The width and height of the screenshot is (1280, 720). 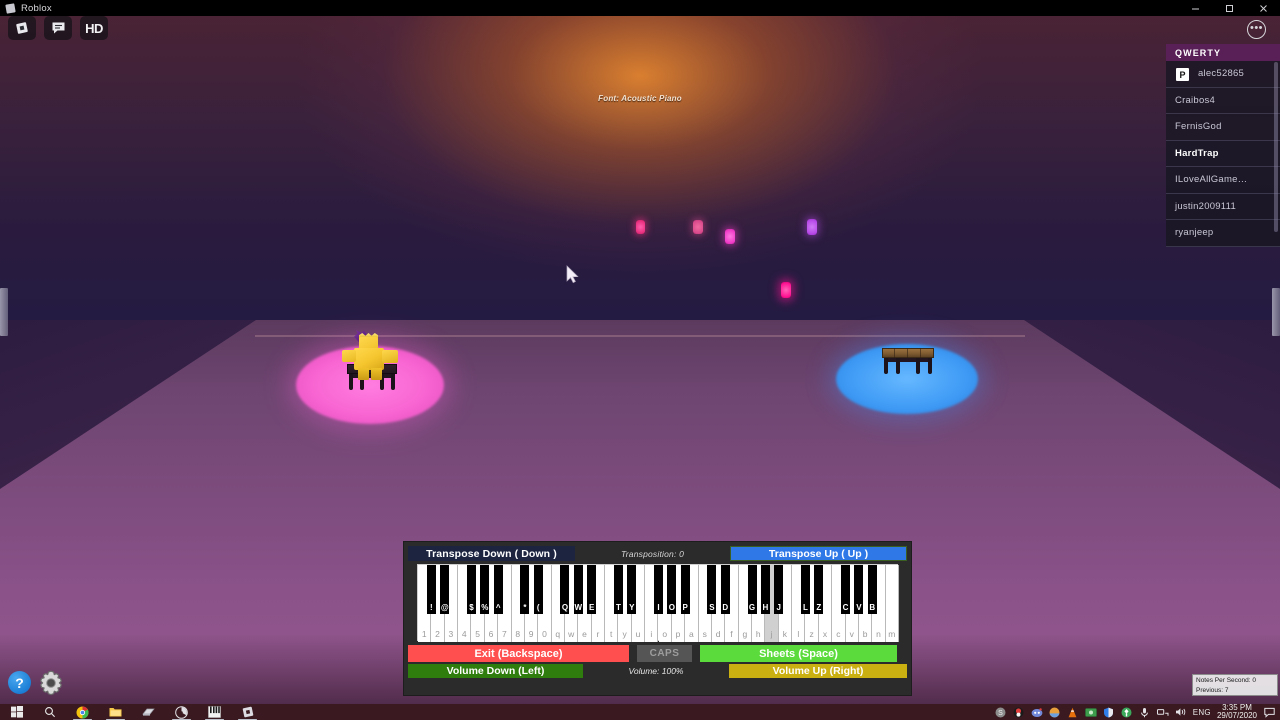 What do you see at coordinates (859, 589) in the screenshot?
I see `piano-black-key: V` at bounding box center [859, 589].